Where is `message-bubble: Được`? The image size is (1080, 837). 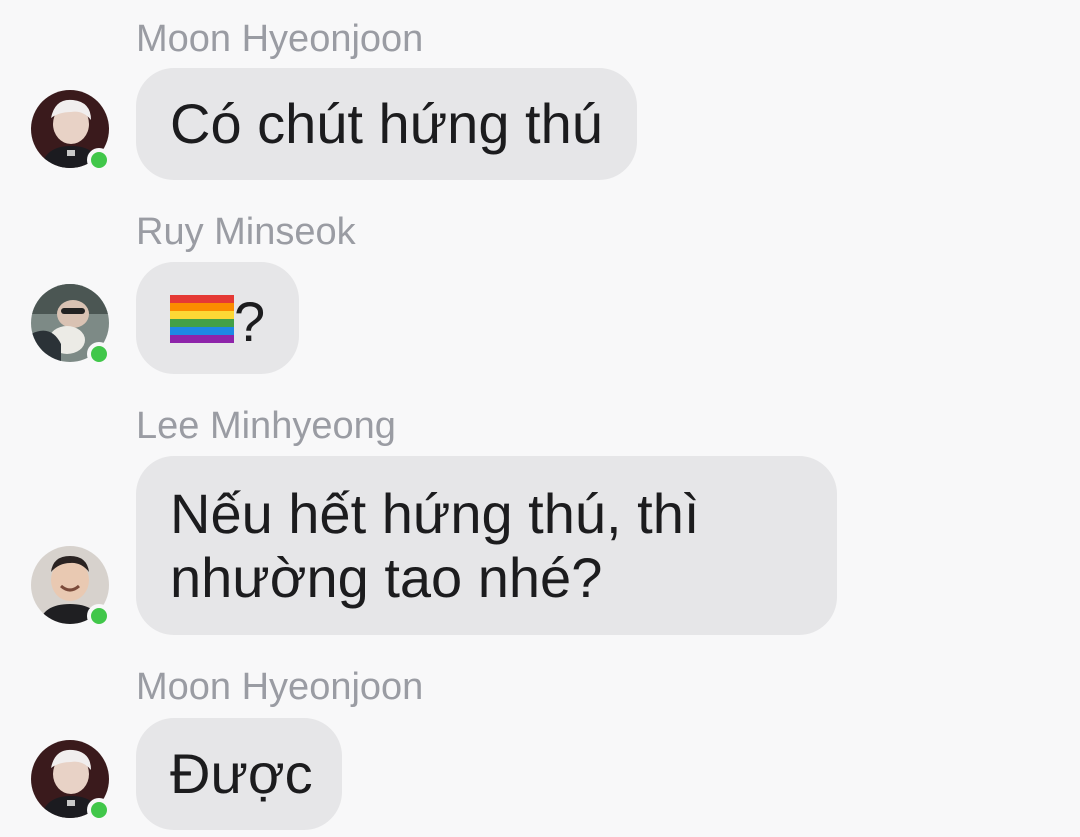 message-bubble: Được is located at coordinates (239, 774).